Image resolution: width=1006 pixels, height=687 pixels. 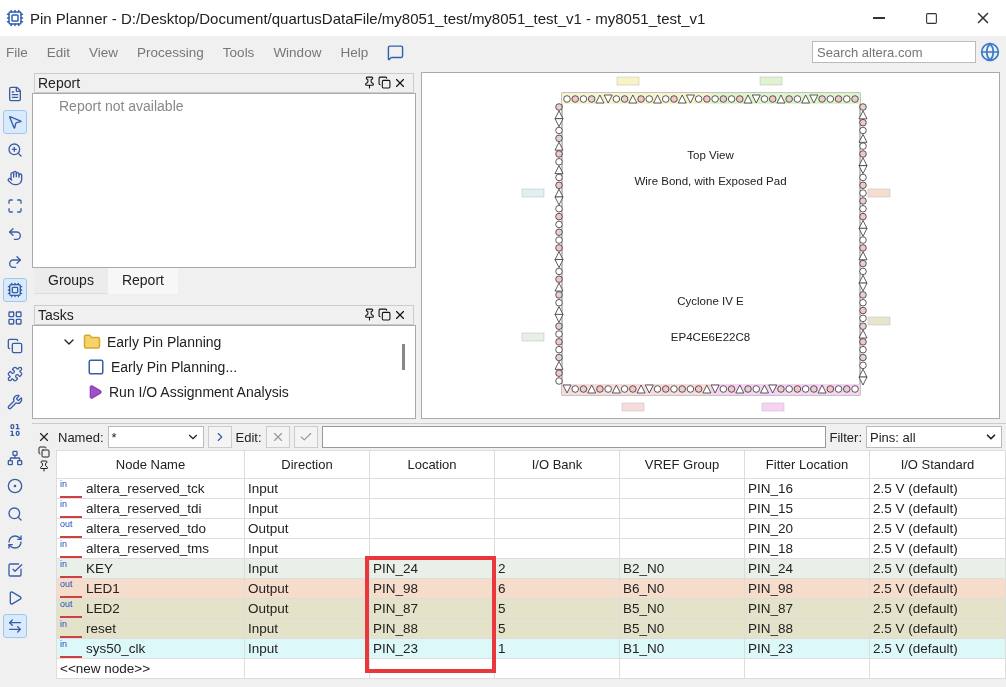 What do you see at coordinates (101, 628) in the screenshot?
I see `node-name: reset` at bounding box center [101, 628].